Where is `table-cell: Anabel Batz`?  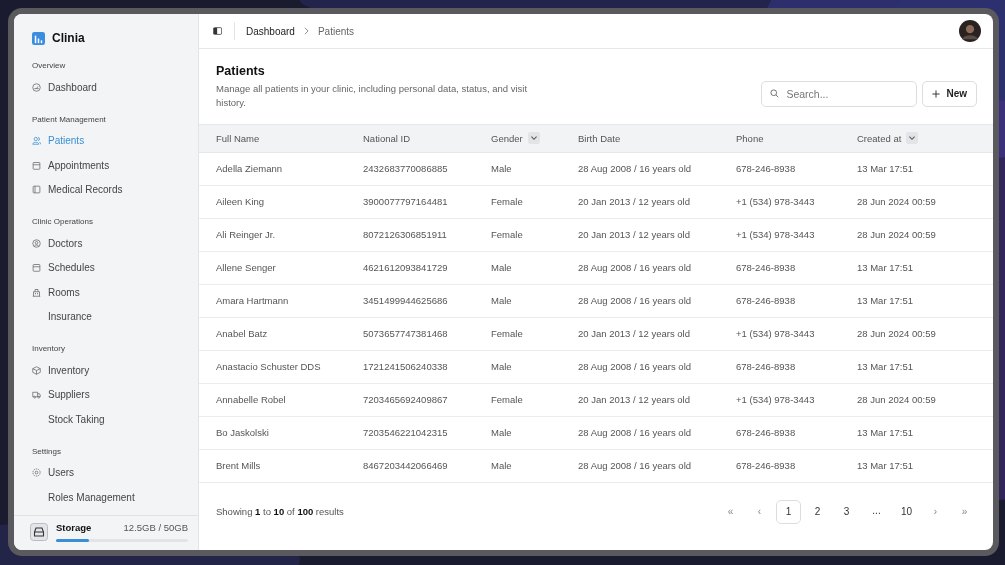 table-cell: Anabel Batz is located at coordinates (272, 334).